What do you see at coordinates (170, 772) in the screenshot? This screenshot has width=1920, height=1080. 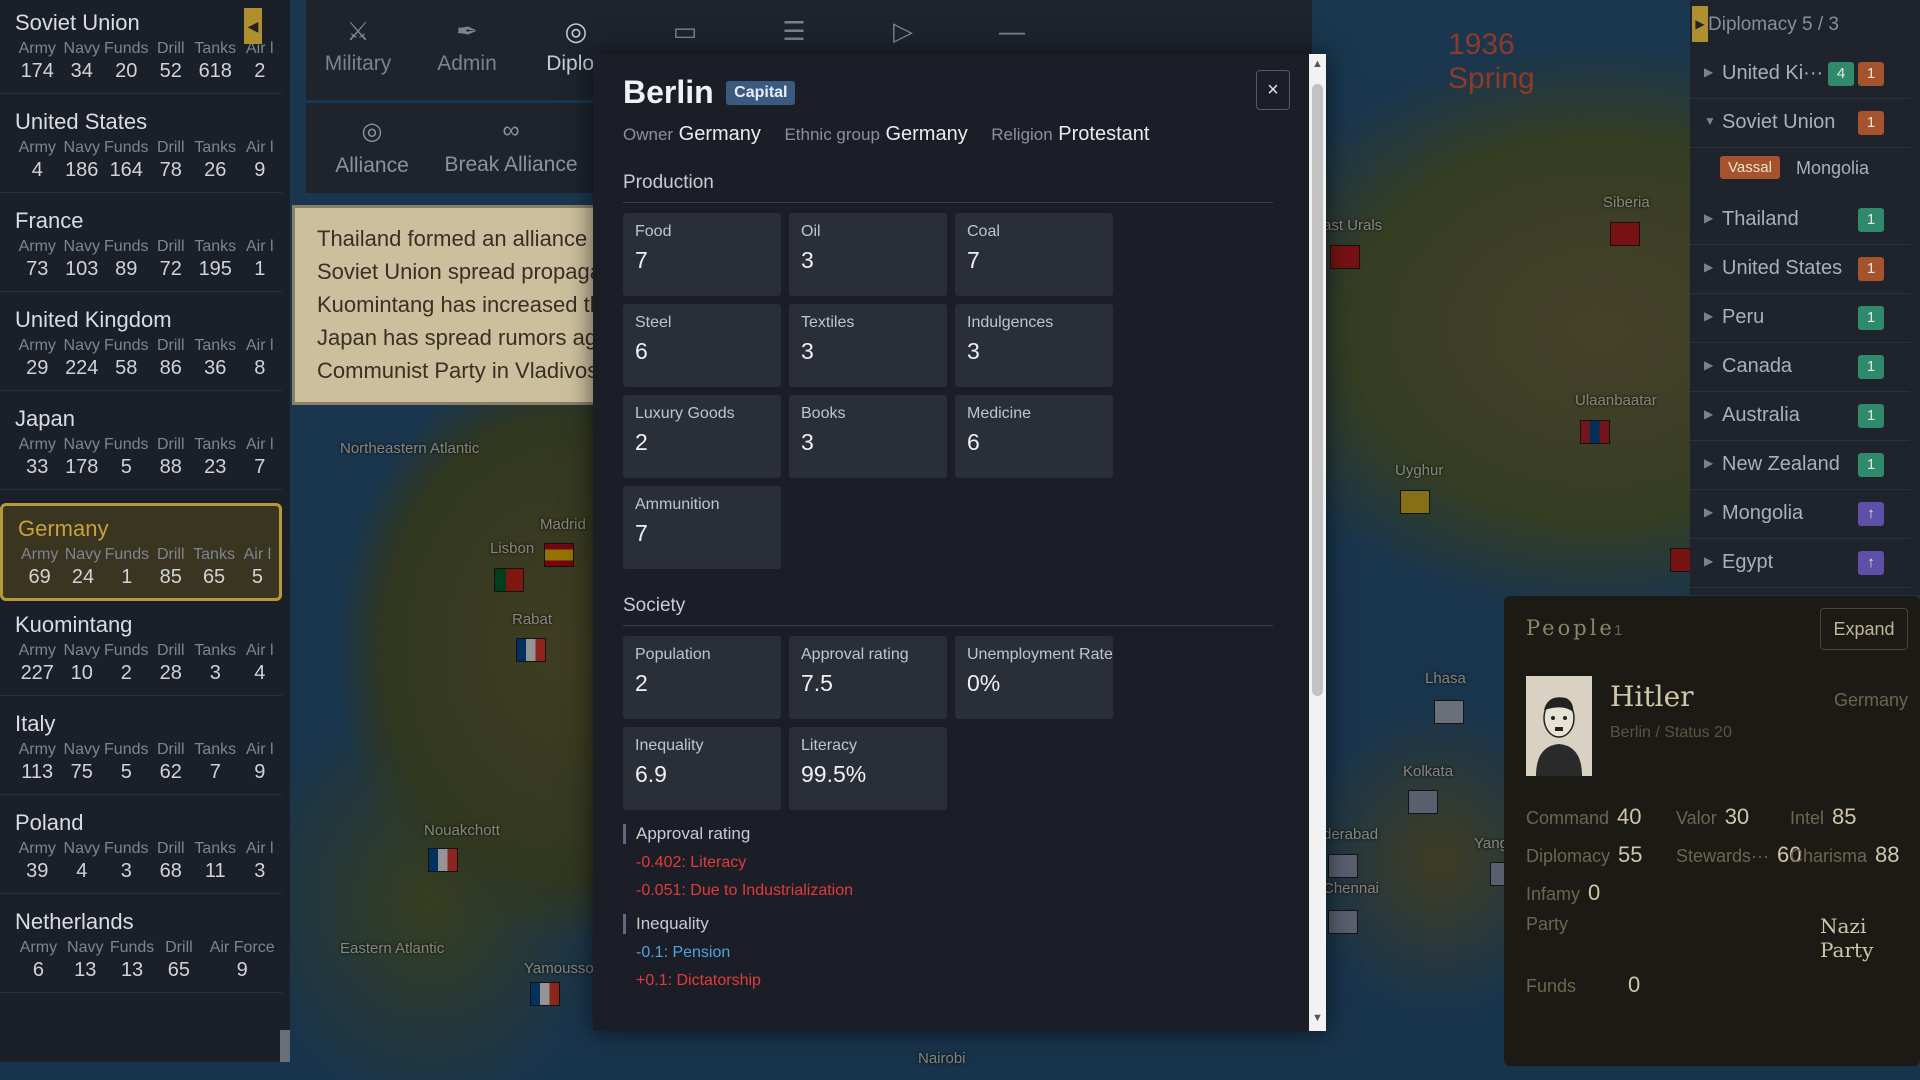 I see `stat-value: 62` at bounding box center [170, 772].